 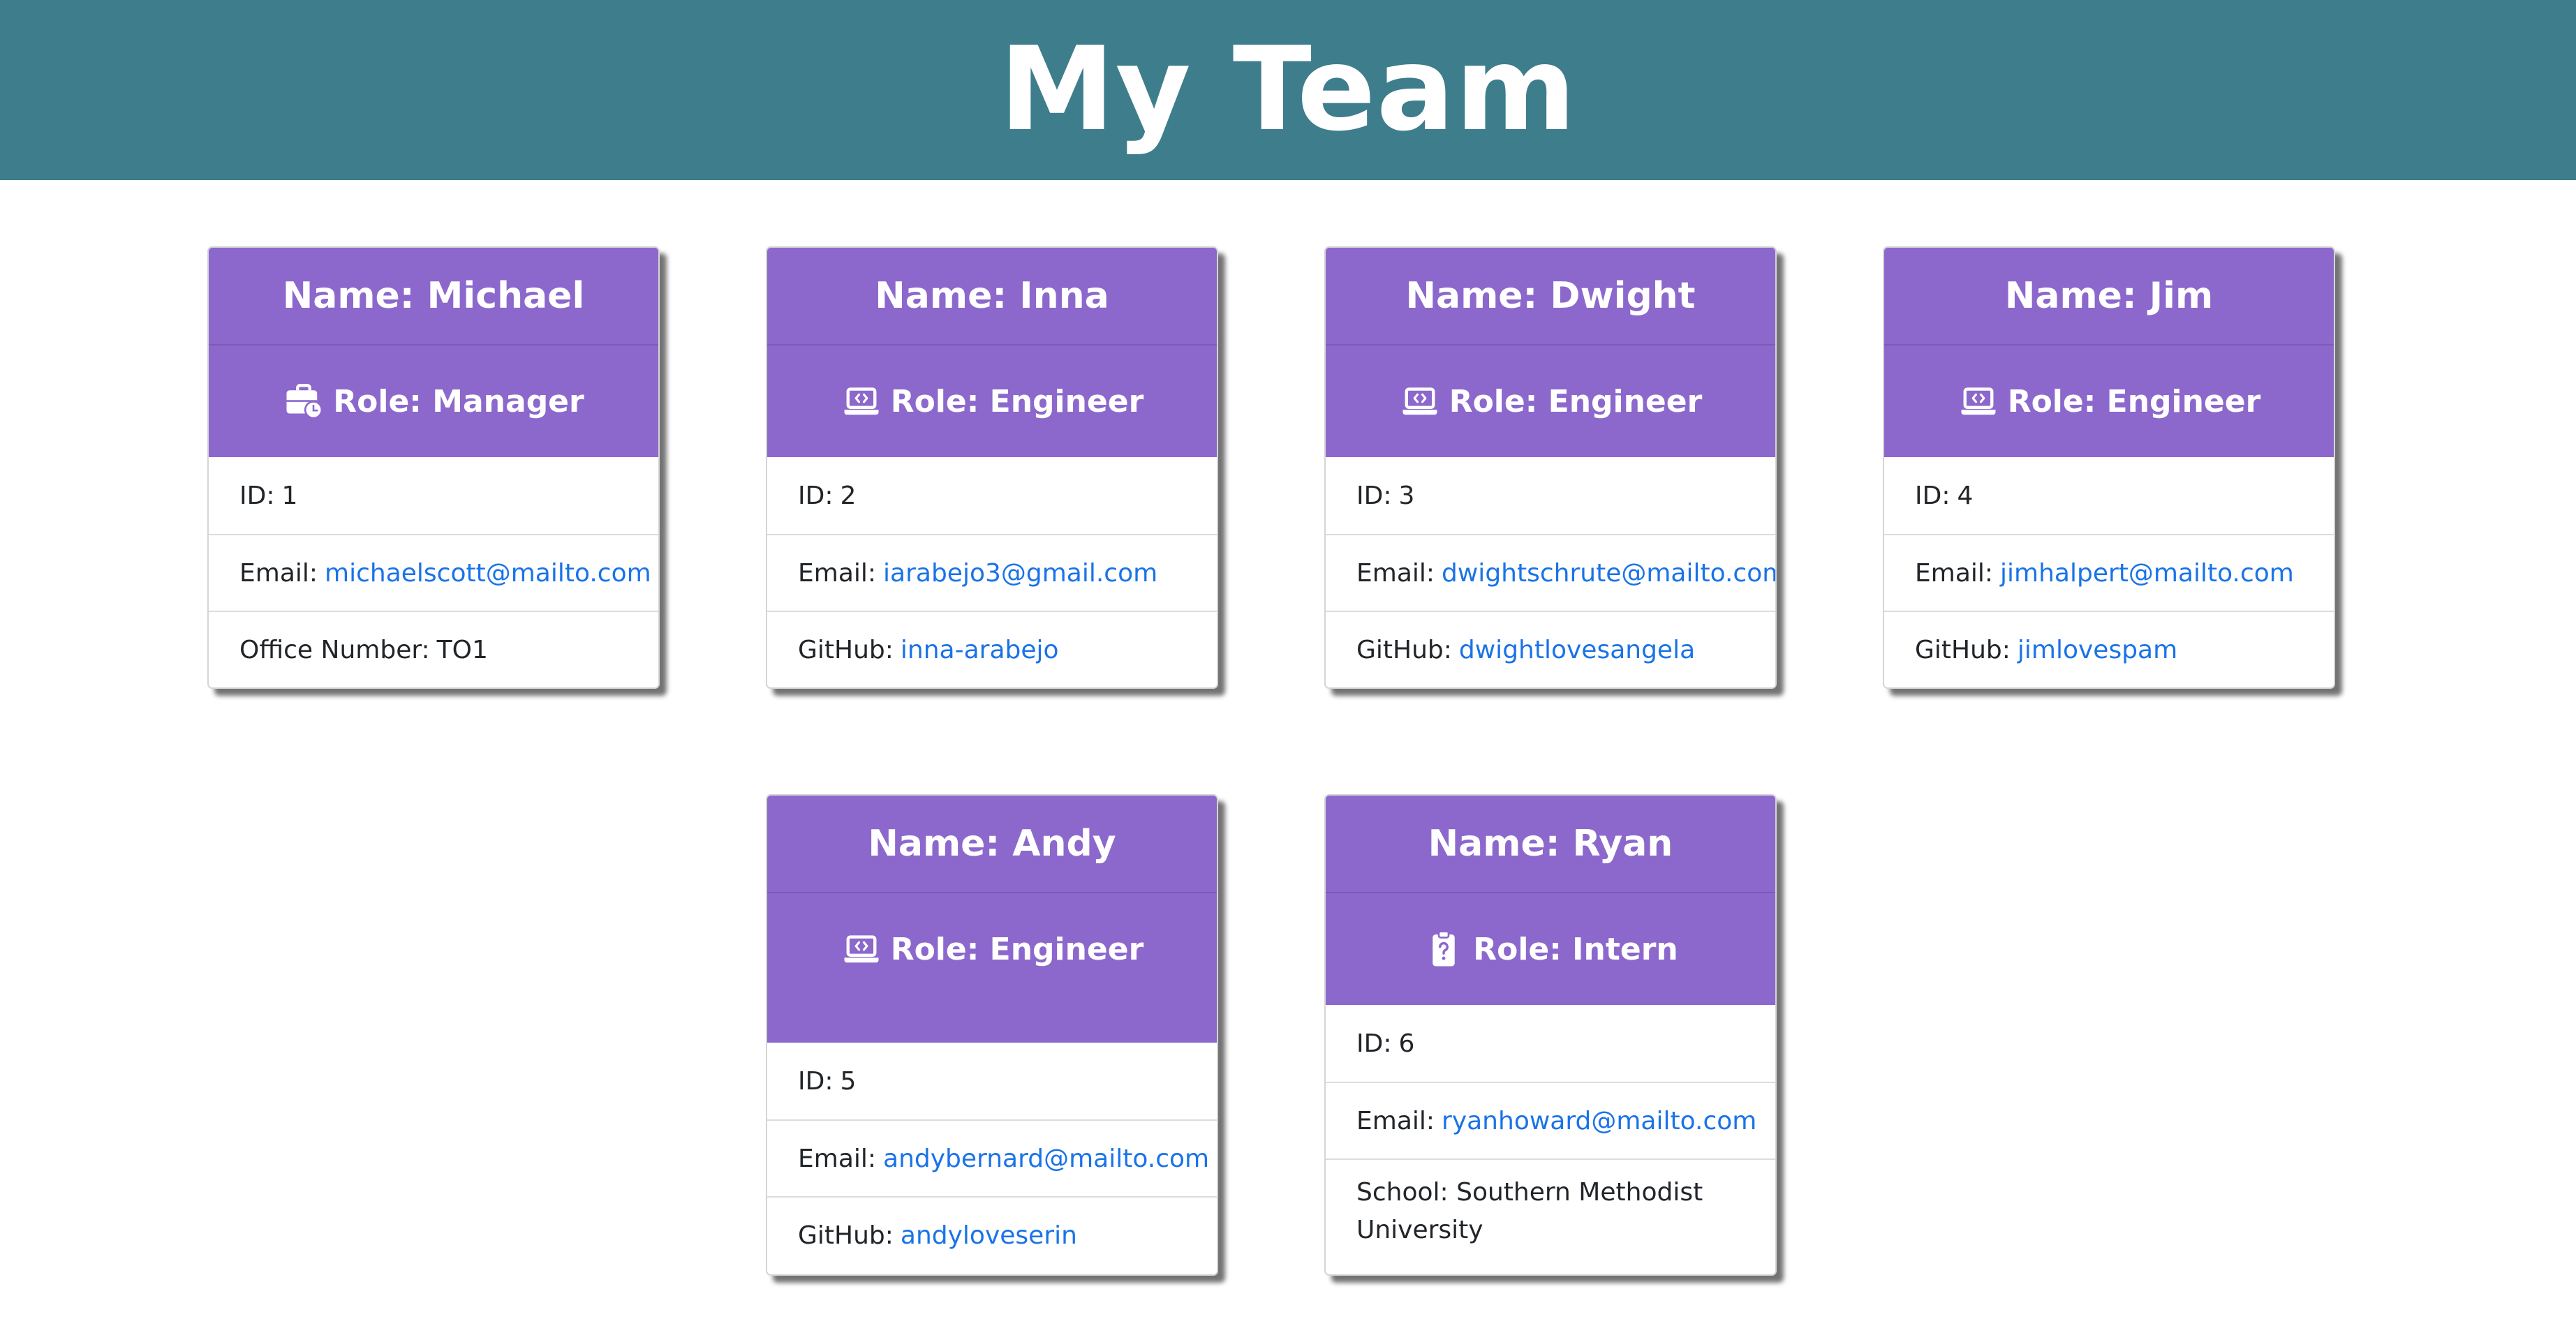 What do you see at coordinates (1550, 495) in the screenshot?
I see `employee-id: ID: 3` at bounding box center [1550, 495].